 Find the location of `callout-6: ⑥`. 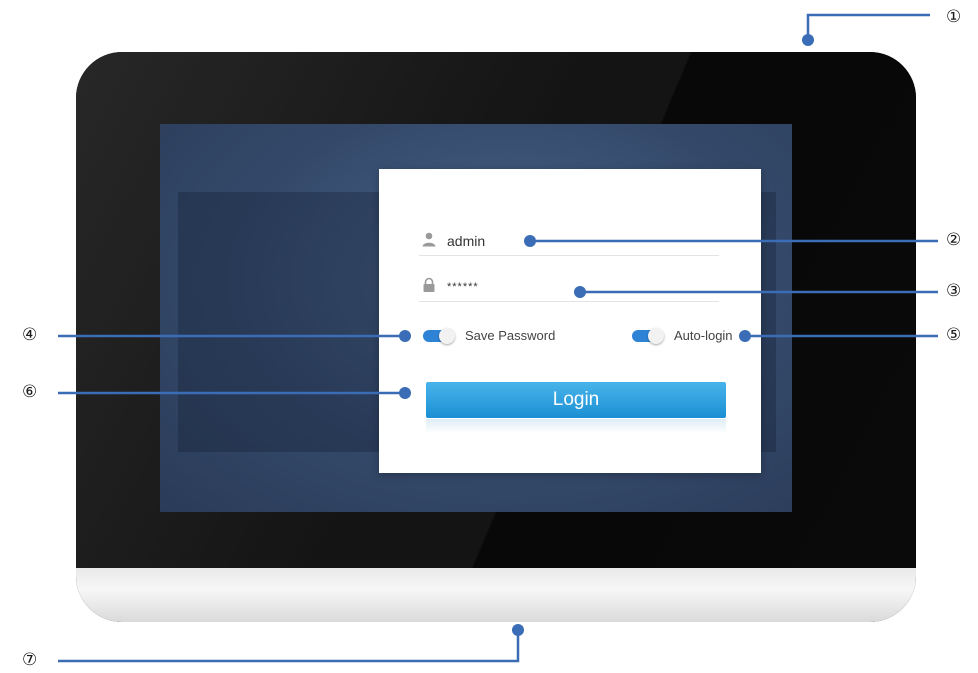

callout-6: ⑥ is located at coordinates (30, 392).